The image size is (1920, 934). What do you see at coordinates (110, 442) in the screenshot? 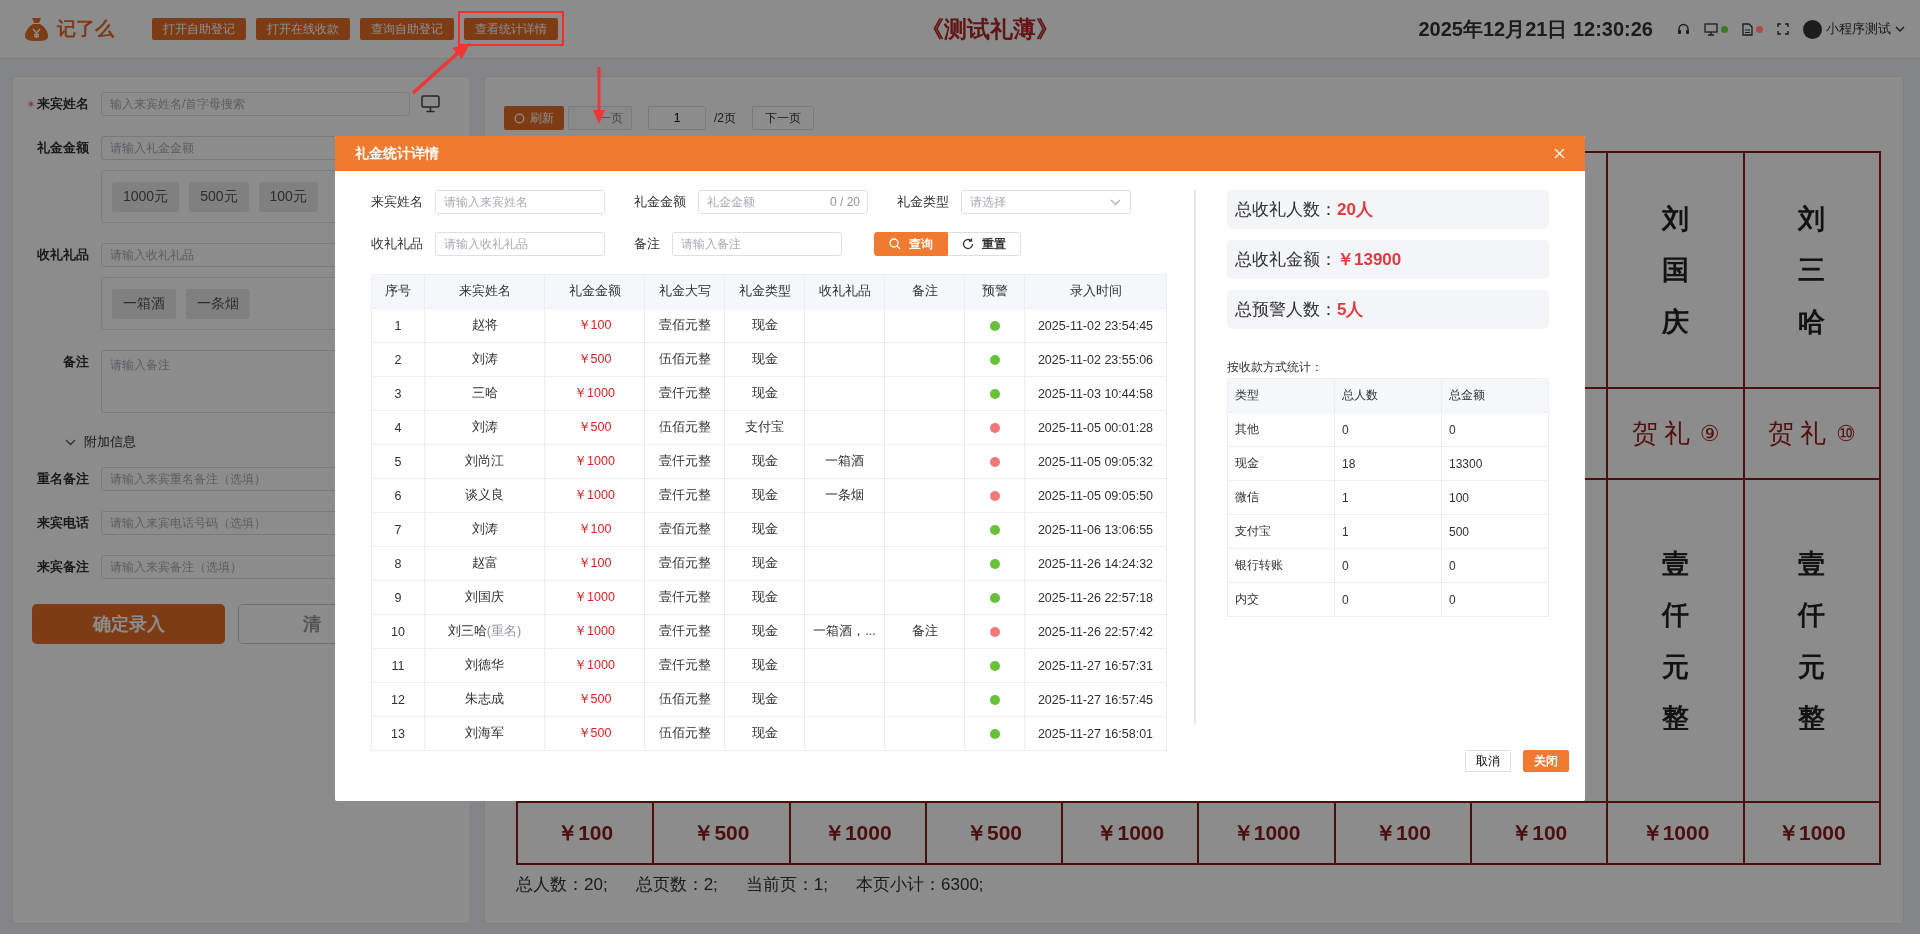
I see `section-toggle: 附加信息` at bounding box center [110, 442].